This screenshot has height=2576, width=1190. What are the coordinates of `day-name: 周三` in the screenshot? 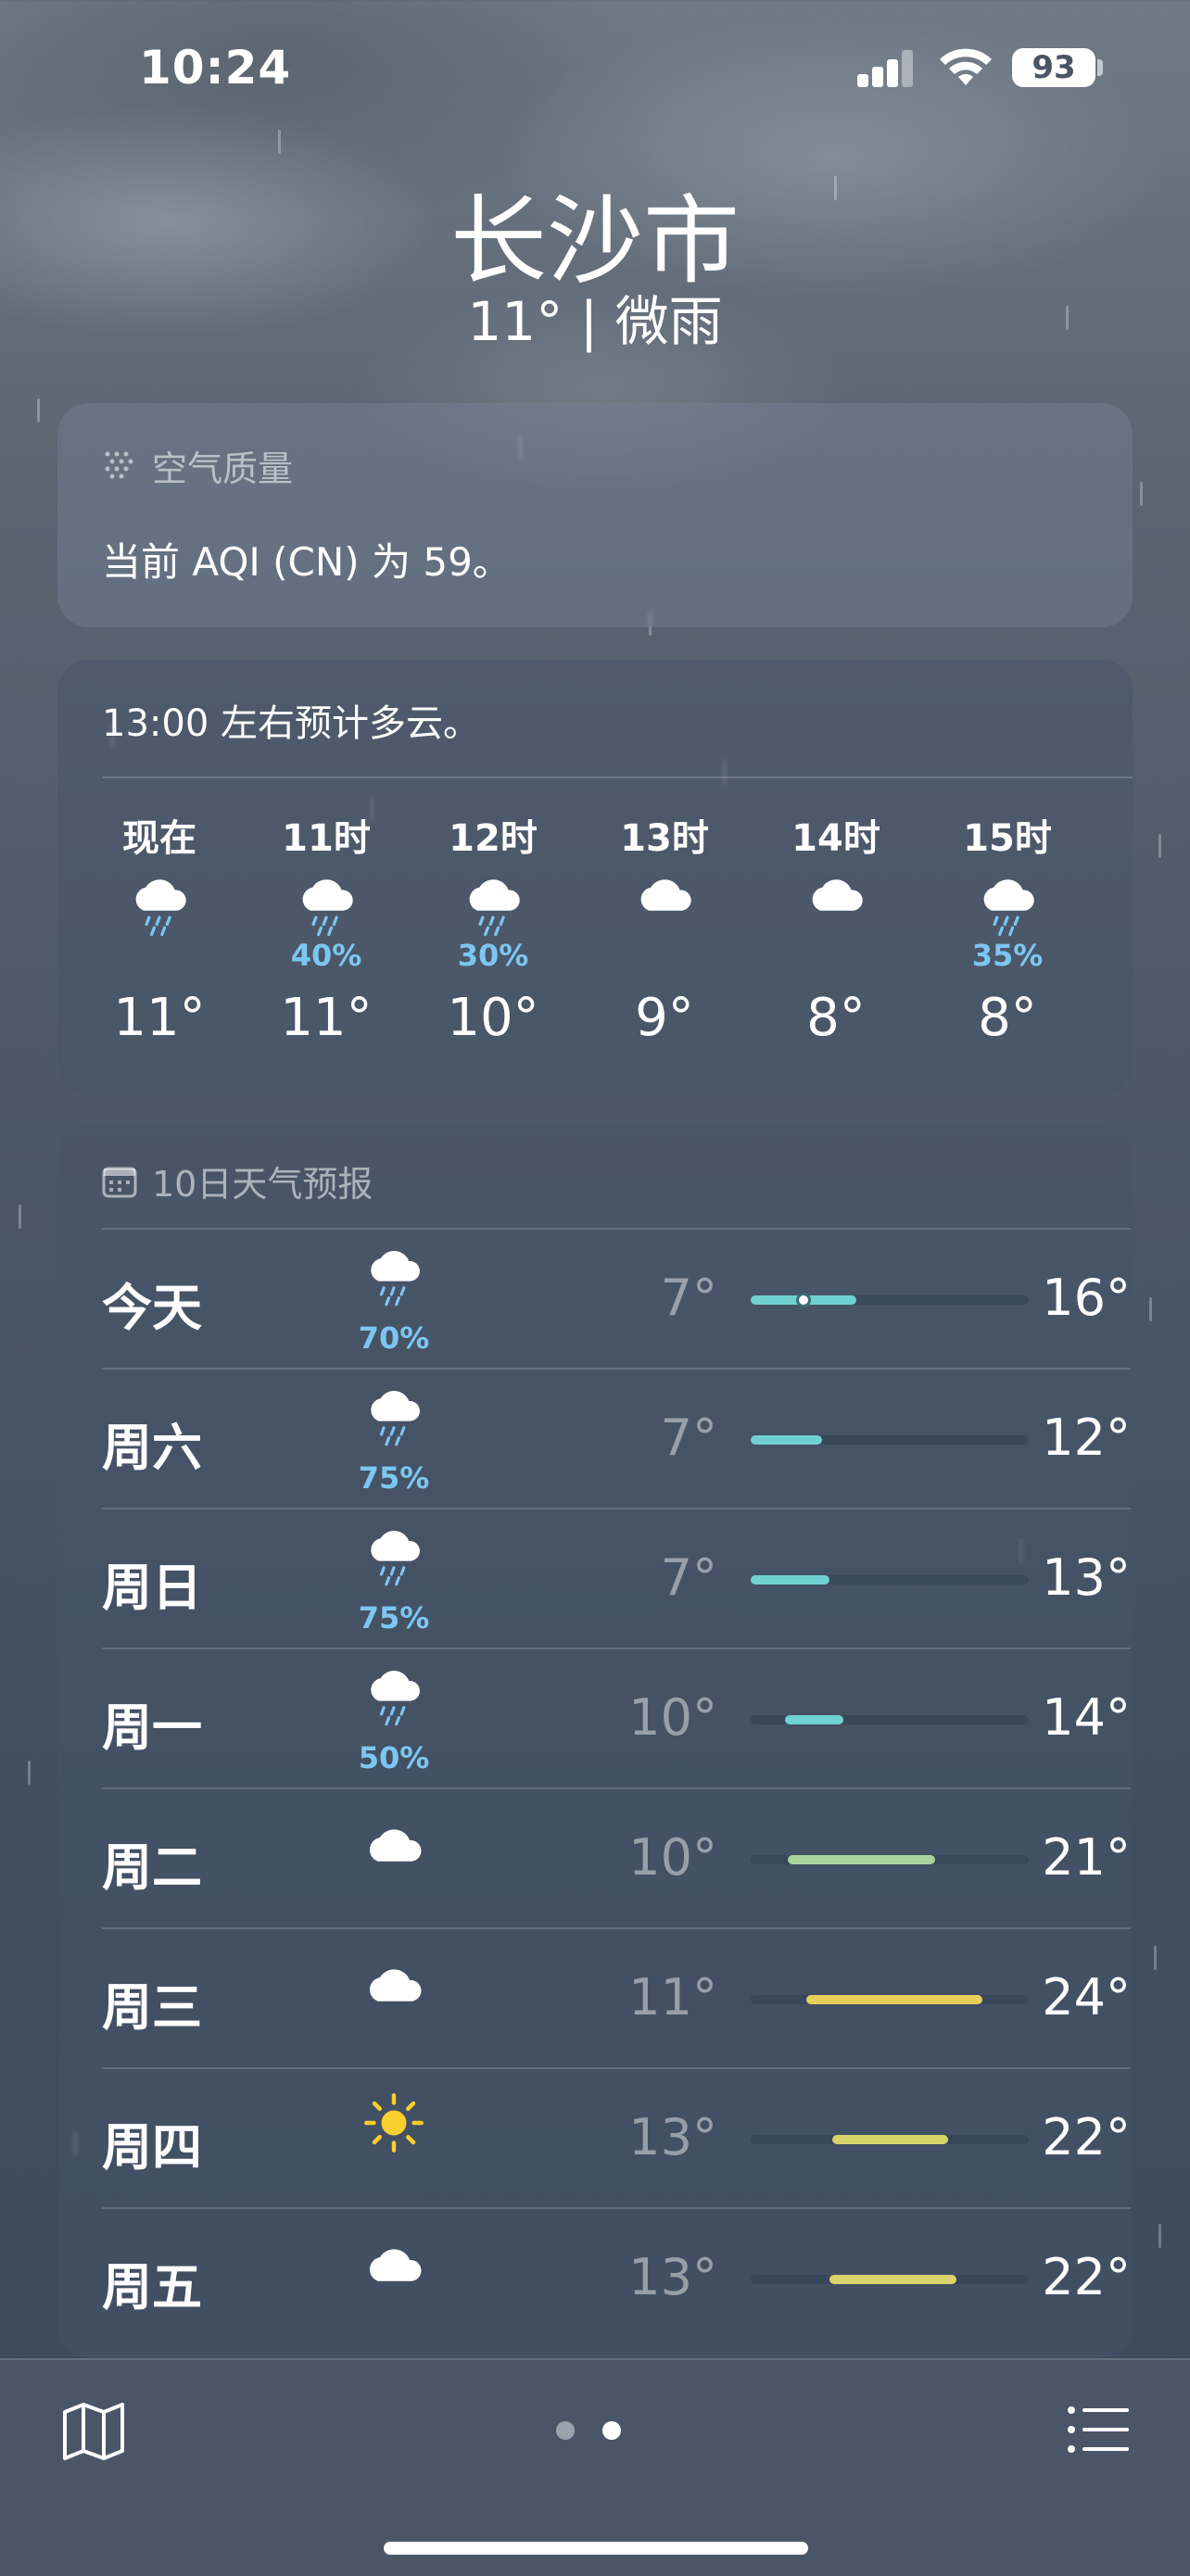 It's located at (152, 2008).